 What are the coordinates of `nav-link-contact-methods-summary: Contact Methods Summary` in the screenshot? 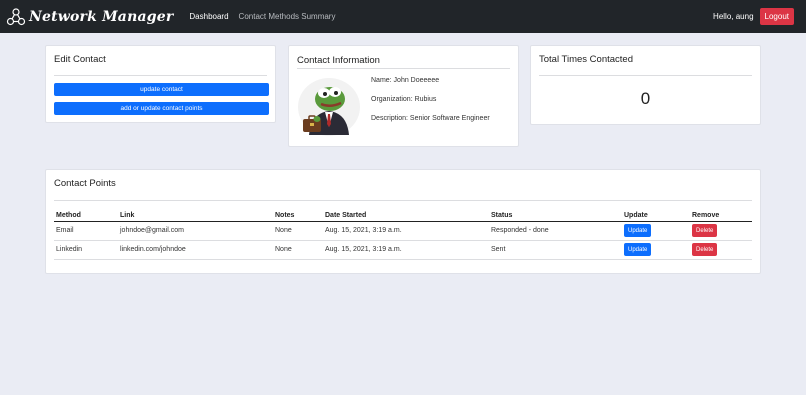 It's located at (287, 16).